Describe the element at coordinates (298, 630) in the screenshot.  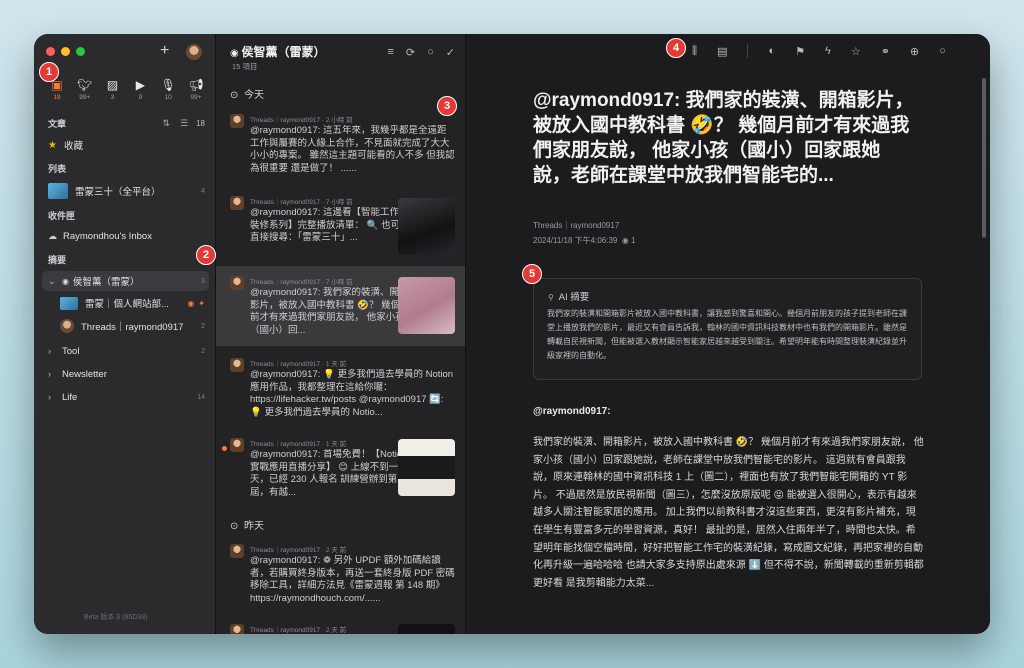
I see `entry-meta: Threads｜raymond0917 · 2 天 前` at that location.